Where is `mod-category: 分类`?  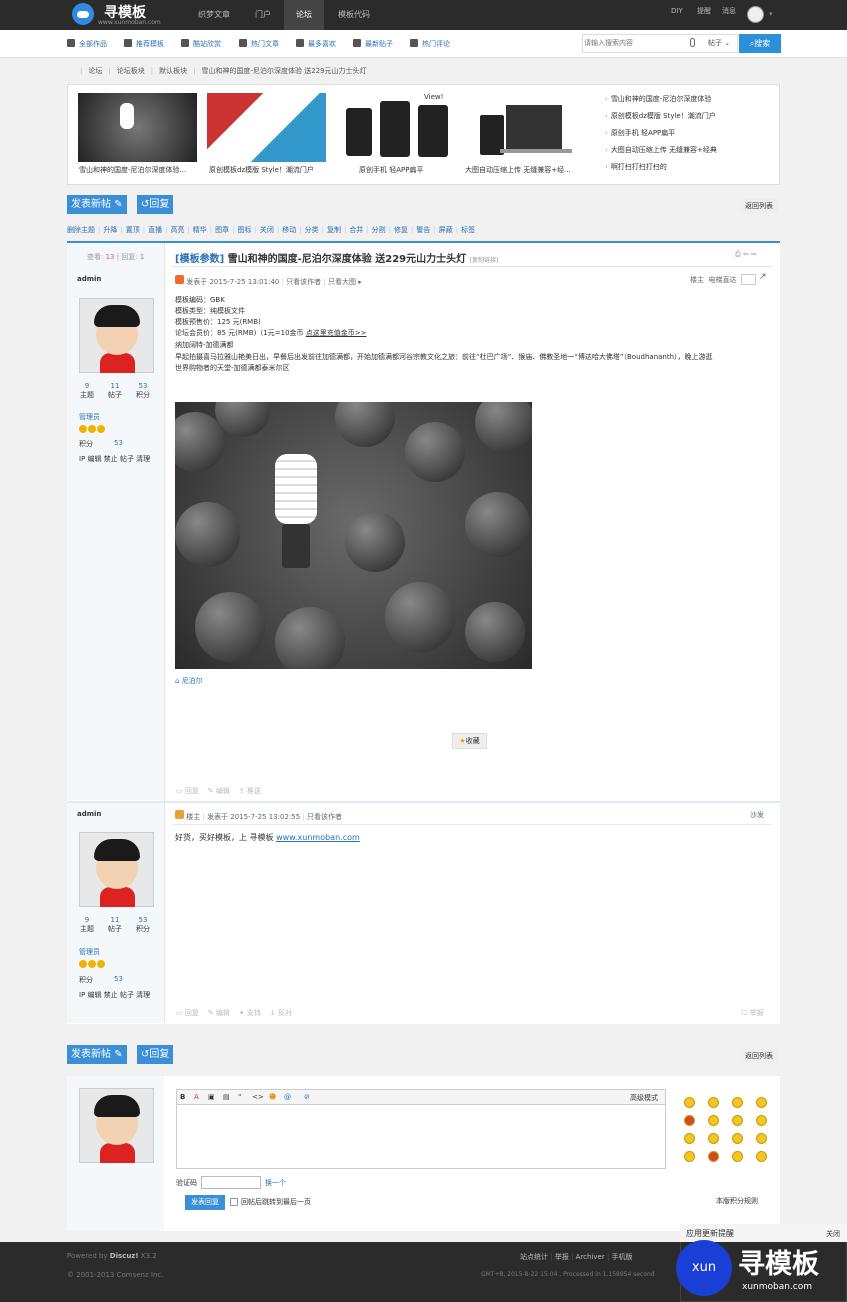 mod-category: 分类 is located at coordinates (314, 230).